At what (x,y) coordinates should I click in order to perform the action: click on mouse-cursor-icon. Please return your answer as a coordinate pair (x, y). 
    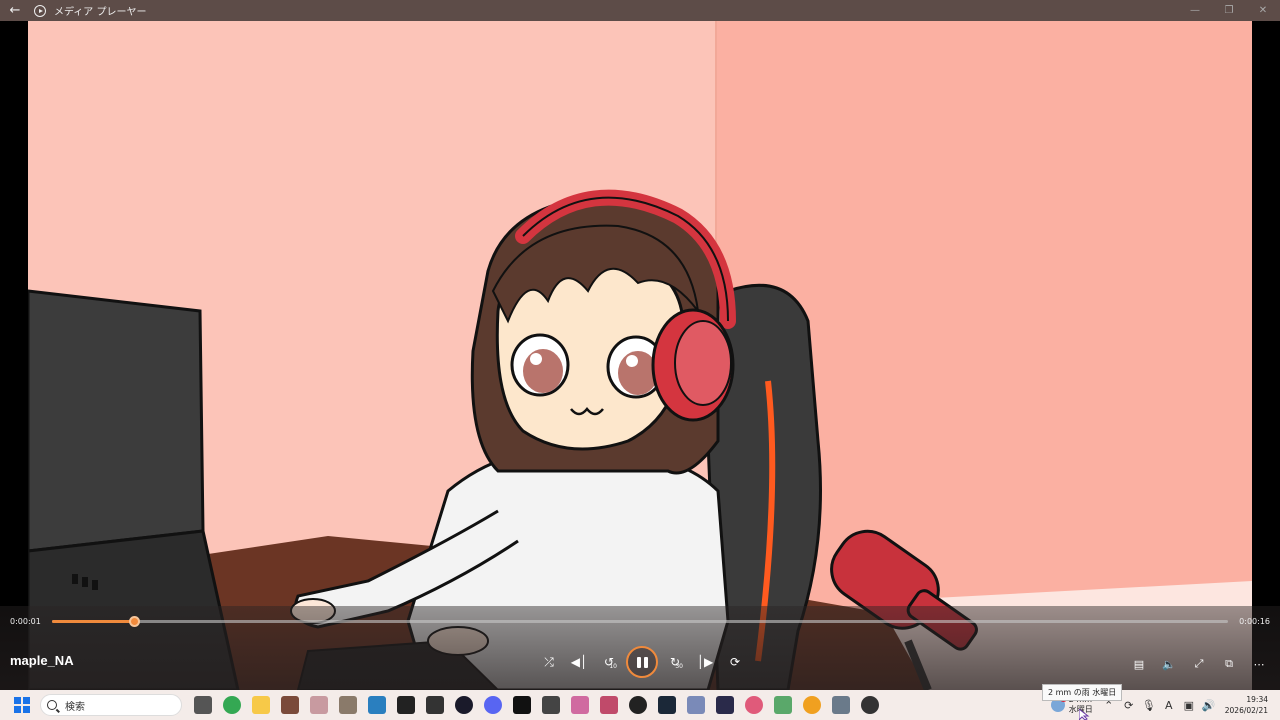
    Looking at the image, I should click on (1084, 714).